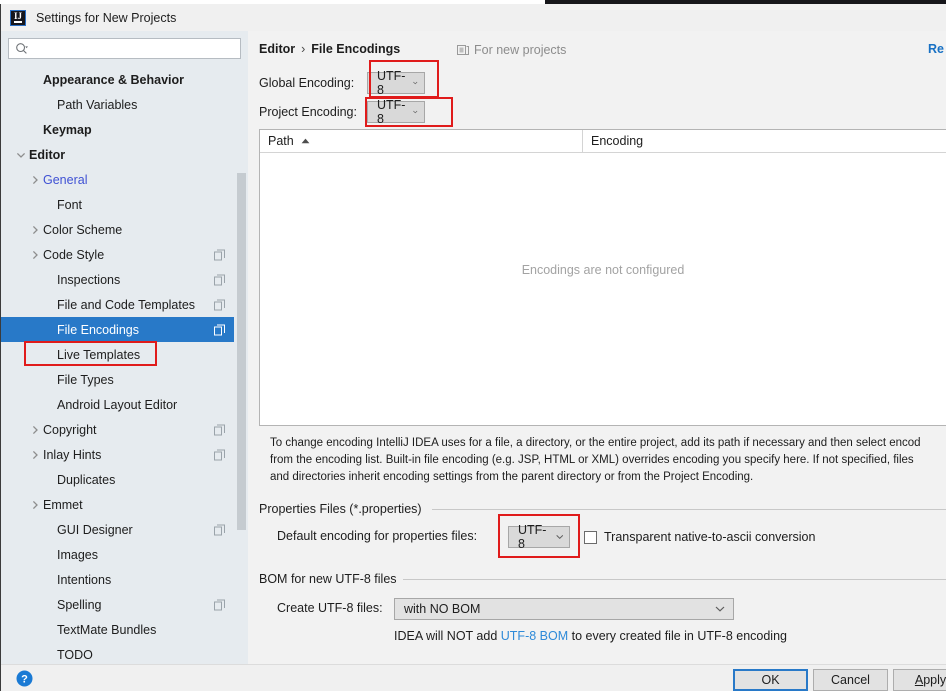  What do you see at coordinates (98, 329) in the screenshot?
I see `sidebar-item-label: File Encodings` at bounding box center [98, 329].